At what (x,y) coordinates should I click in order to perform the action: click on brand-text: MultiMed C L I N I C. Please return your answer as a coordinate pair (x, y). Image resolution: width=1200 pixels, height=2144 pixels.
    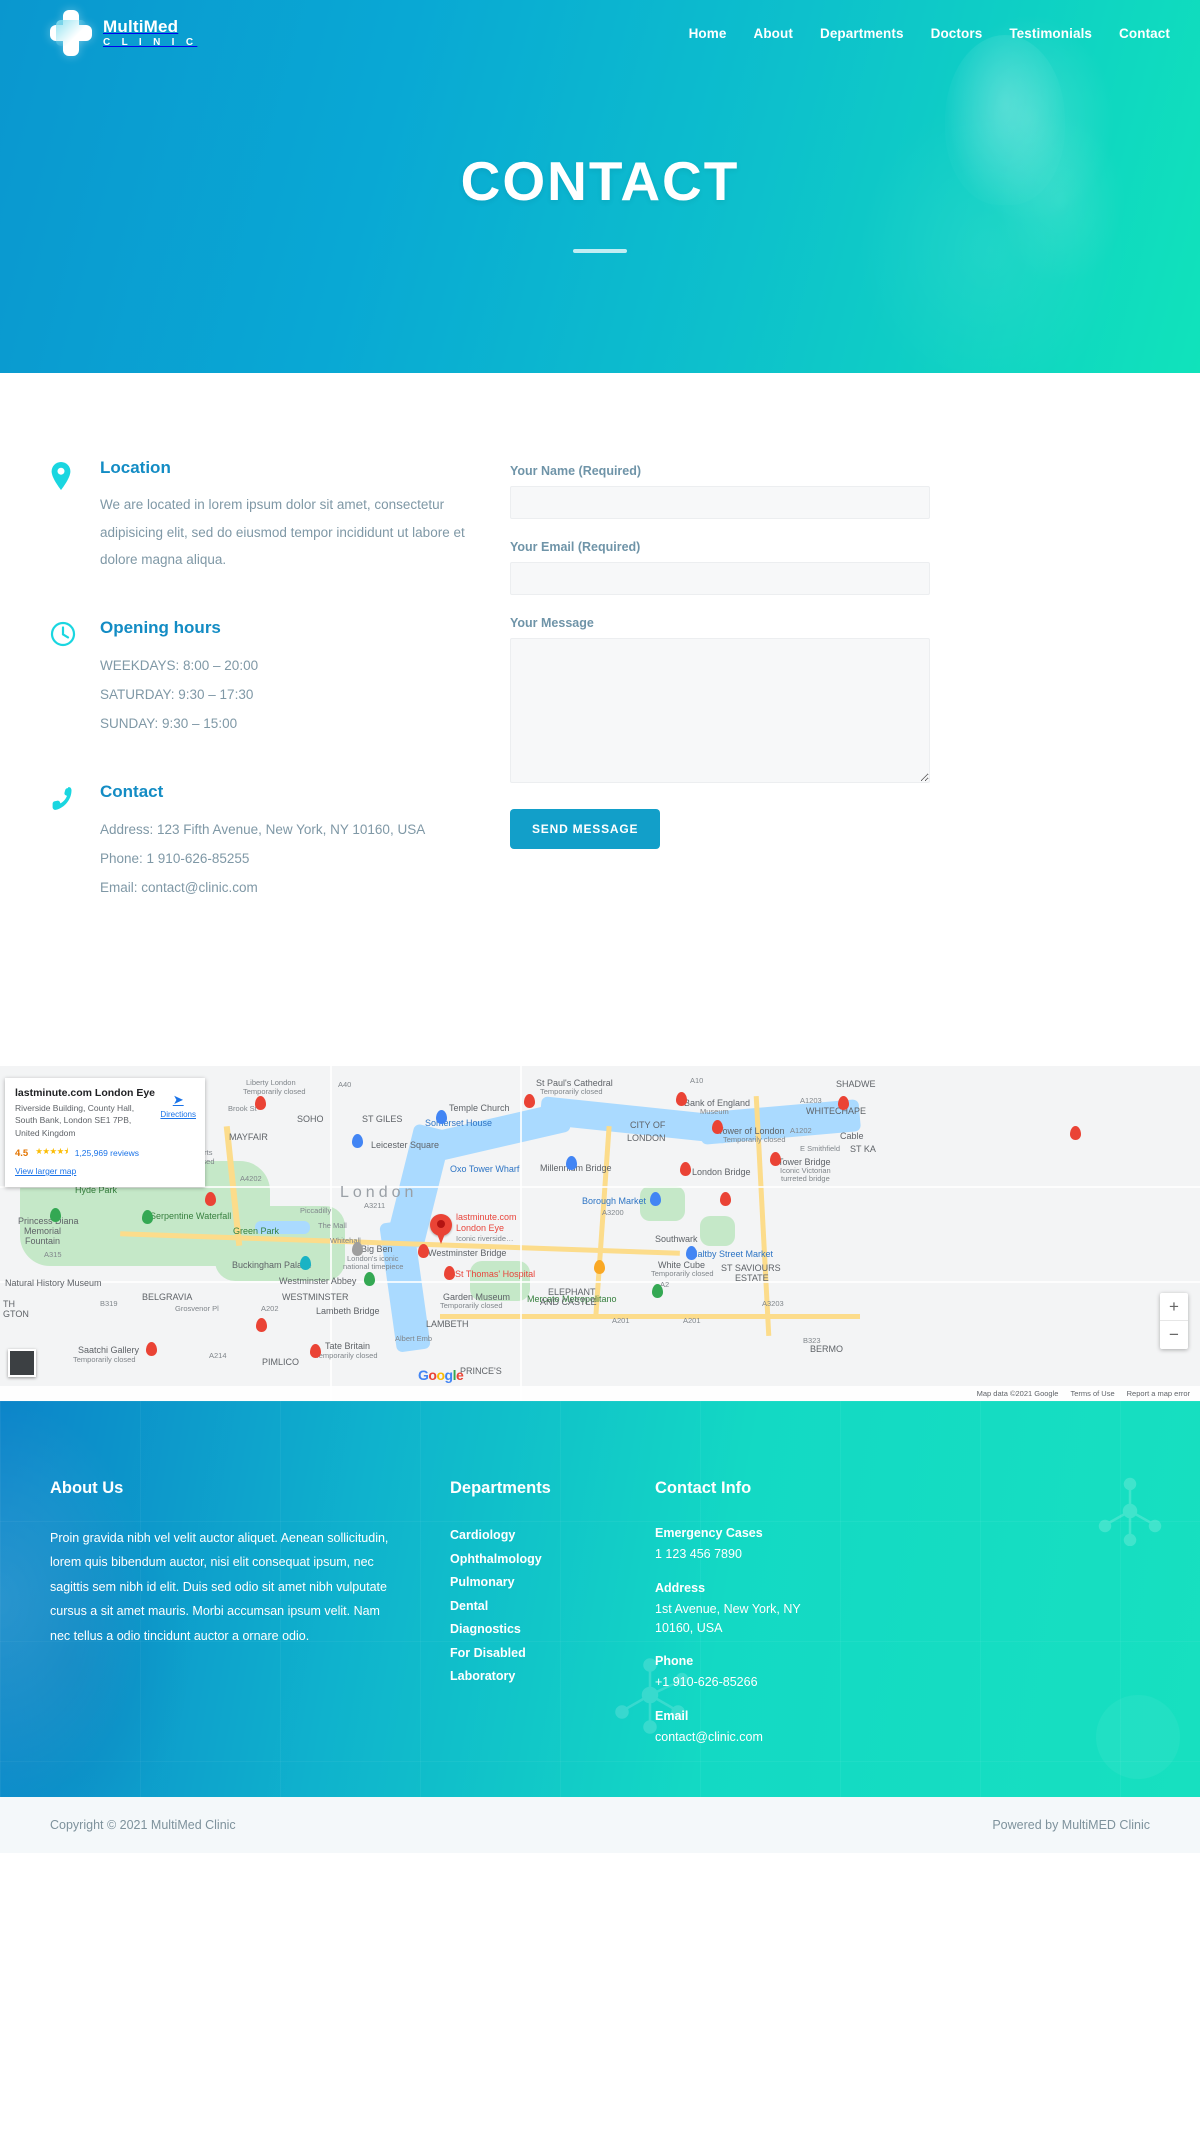
    Looking at the image, I should click on (150, 33).